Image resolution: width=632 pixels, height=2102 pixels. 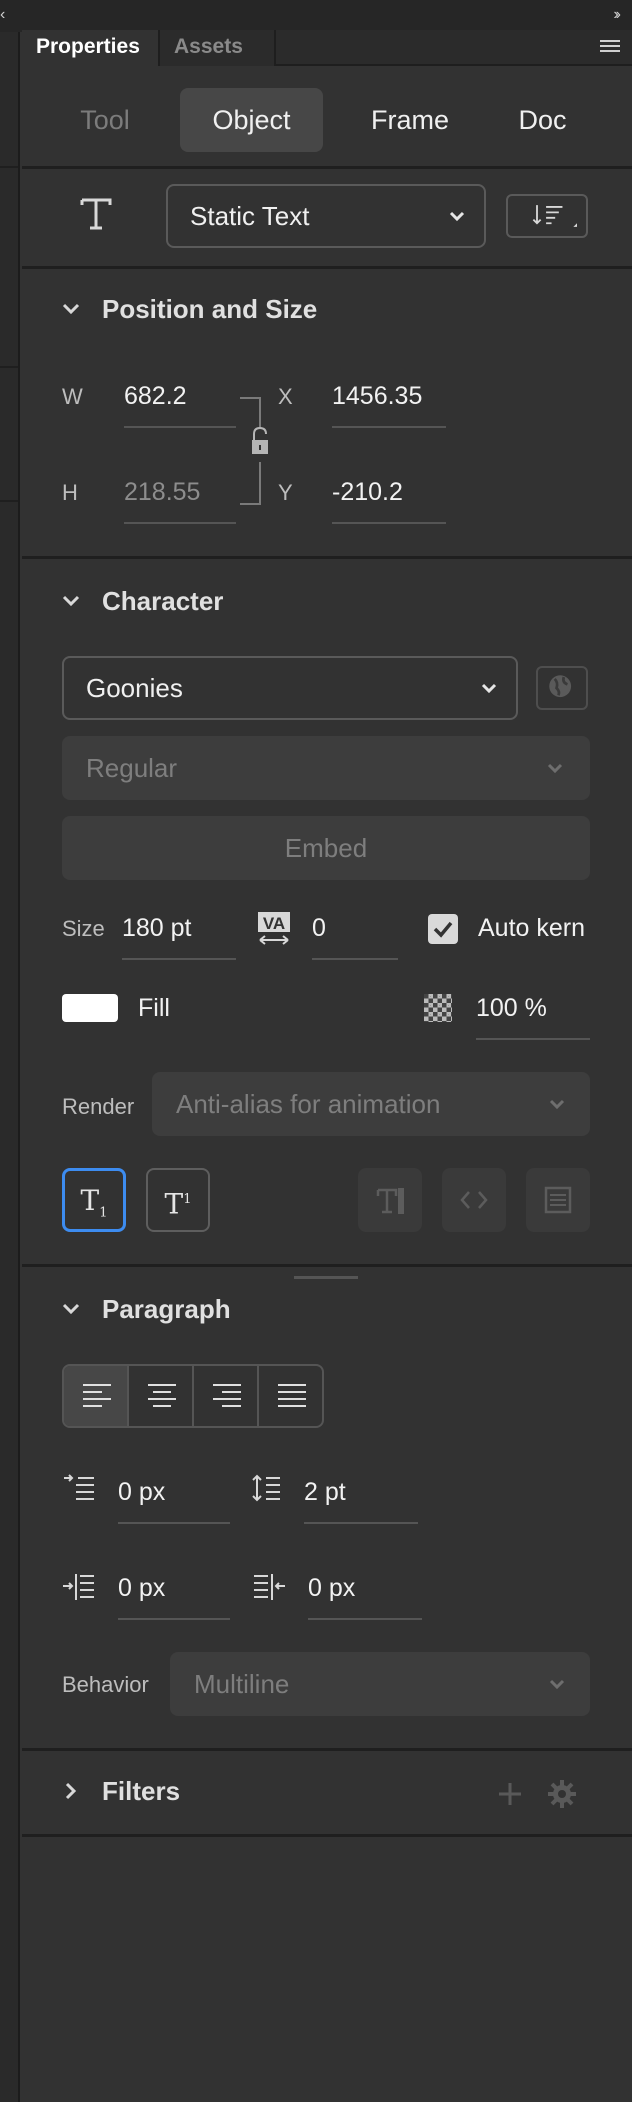 What do you see at coordinates (79, 1487) in the screenshot?
I see `indent-icon` at bounding box center [79, 1487].